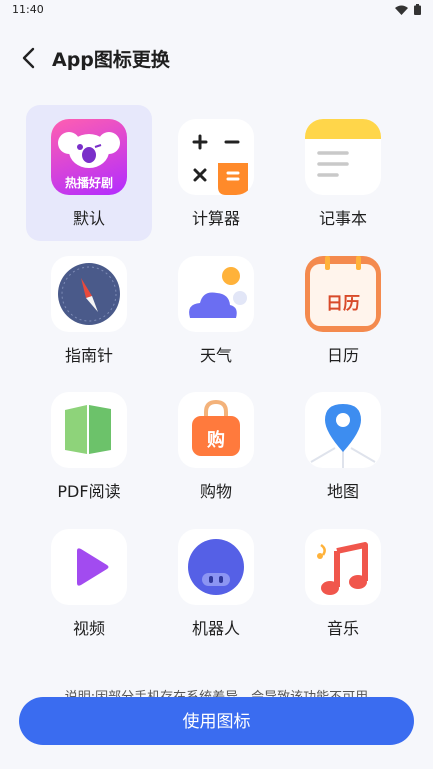  I want to click on icon-option-default: 热播好剧 默认, so click(89, 173).